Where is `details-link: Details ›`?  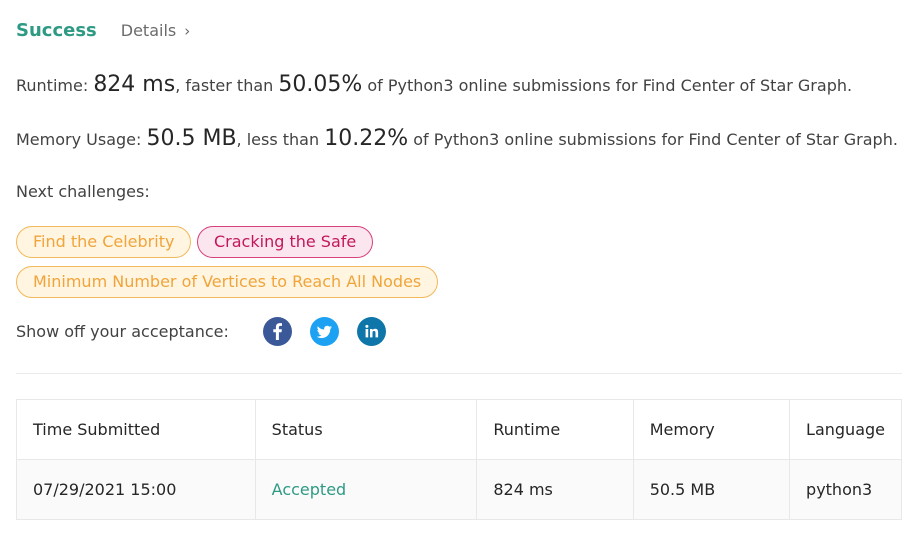 details-link: Details › is located at coordinates (155, 30).